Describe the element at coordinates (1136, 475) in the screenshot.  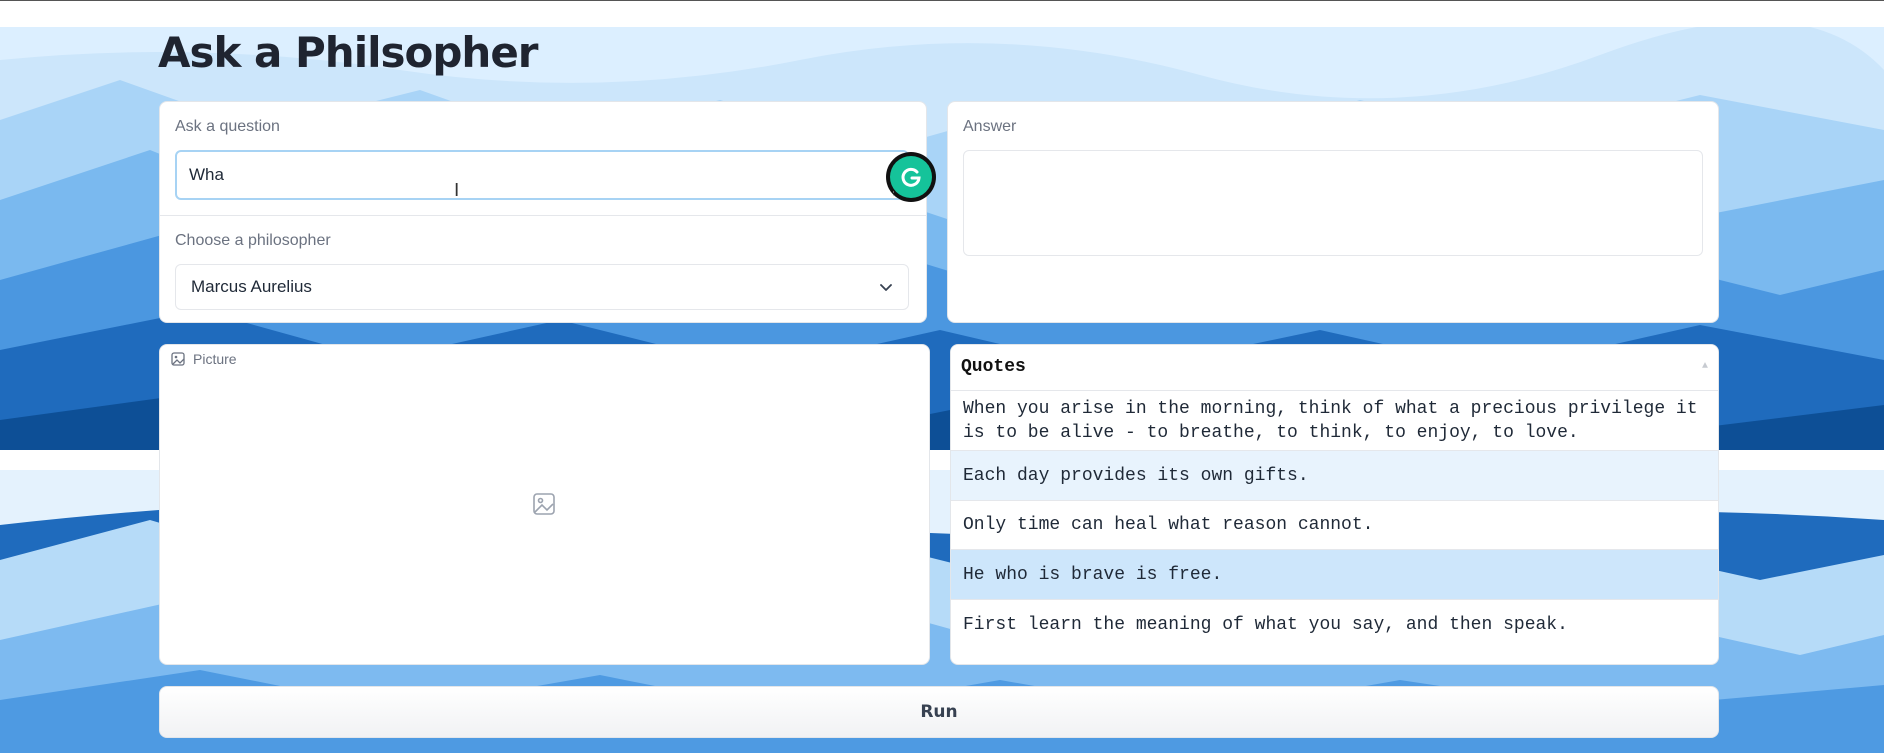
I see `quote-text: Each day provides its own gifts.` at that location.